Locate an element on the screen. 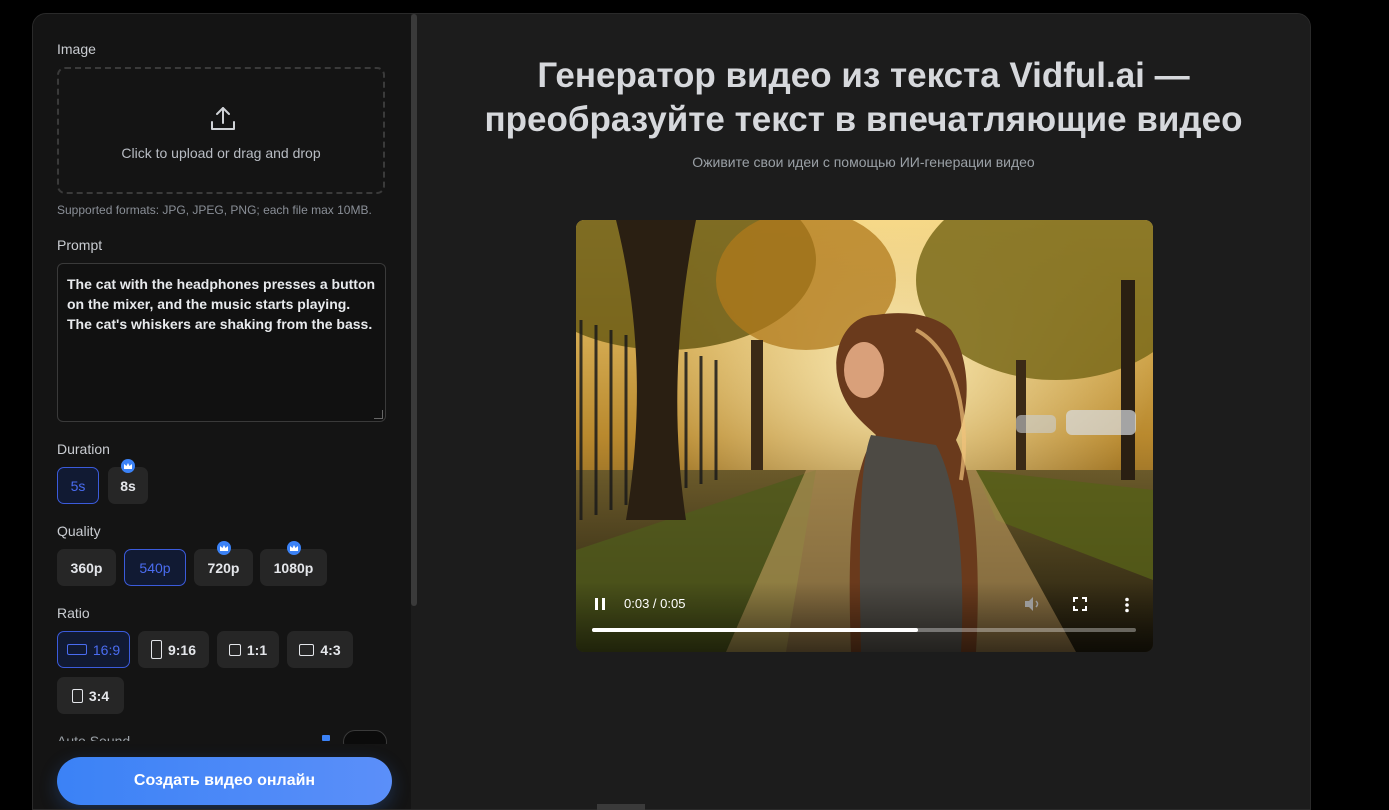 The width and height of the screenshot is (1389, 810). ratio-option-1-1: 1:1 is located at coordinates (248, 649).